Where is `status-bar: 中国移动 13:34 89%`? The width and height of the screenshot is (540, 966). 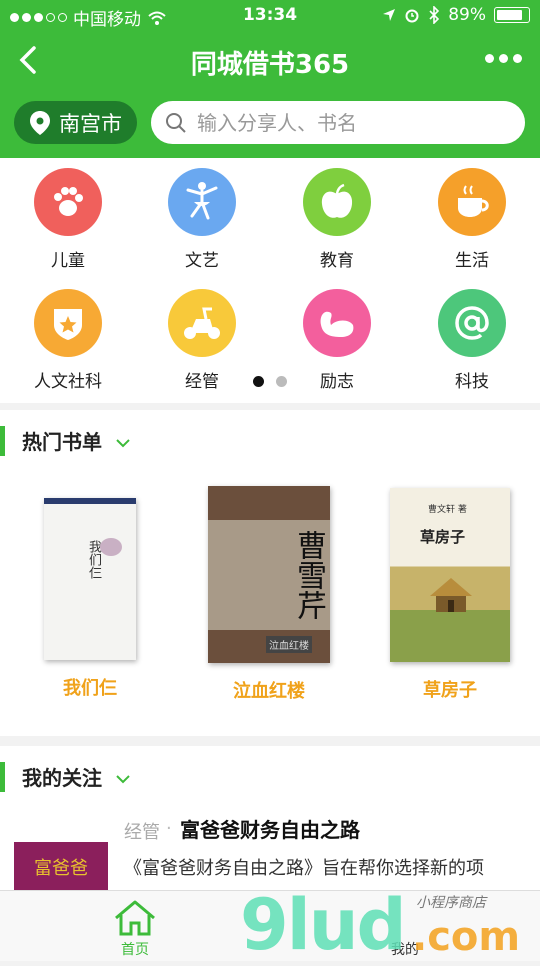
status-bar: 中国移动 13:34 89% is located at coordinates (270, 15).